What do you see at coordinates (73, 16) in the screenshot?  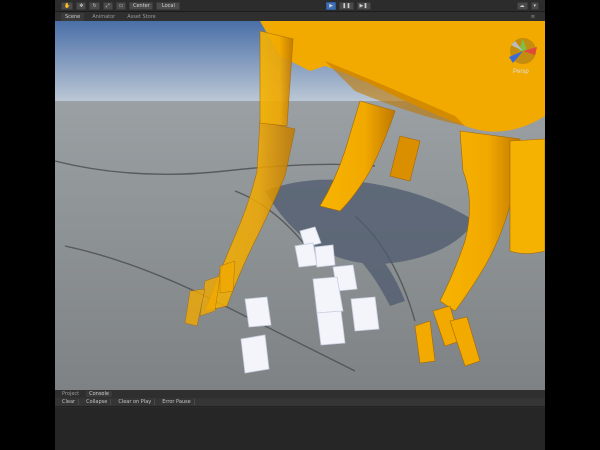 I see `tab-scene: Scene` at bounding box center [73, 16].